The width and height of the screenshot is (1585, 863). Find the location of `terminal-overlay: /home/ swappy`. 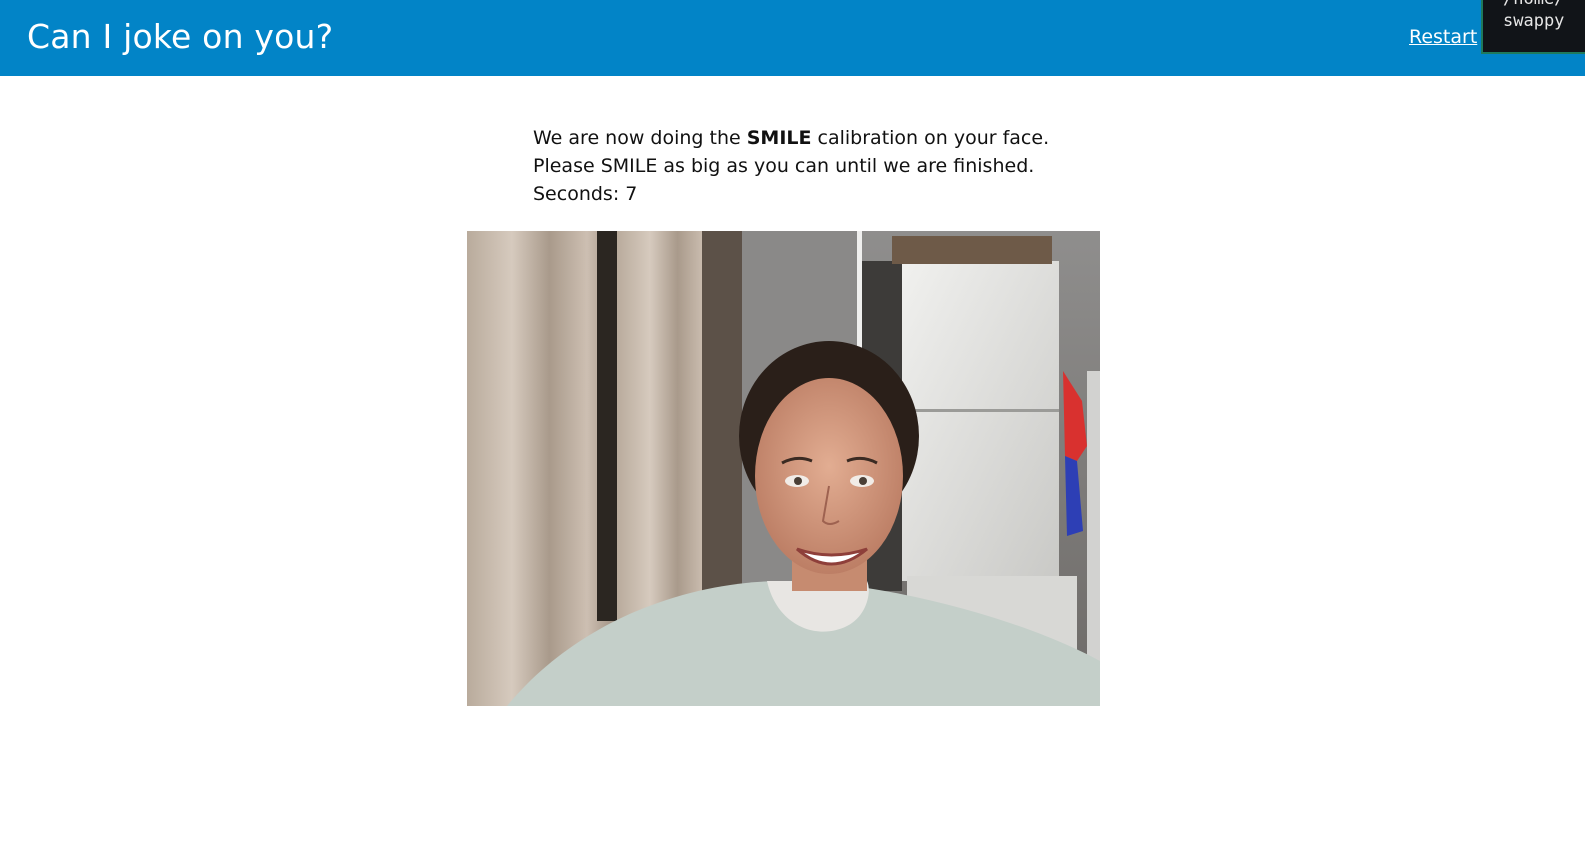

terminal-overlay: /home/ swappy is located at coordinates (1533, 27).